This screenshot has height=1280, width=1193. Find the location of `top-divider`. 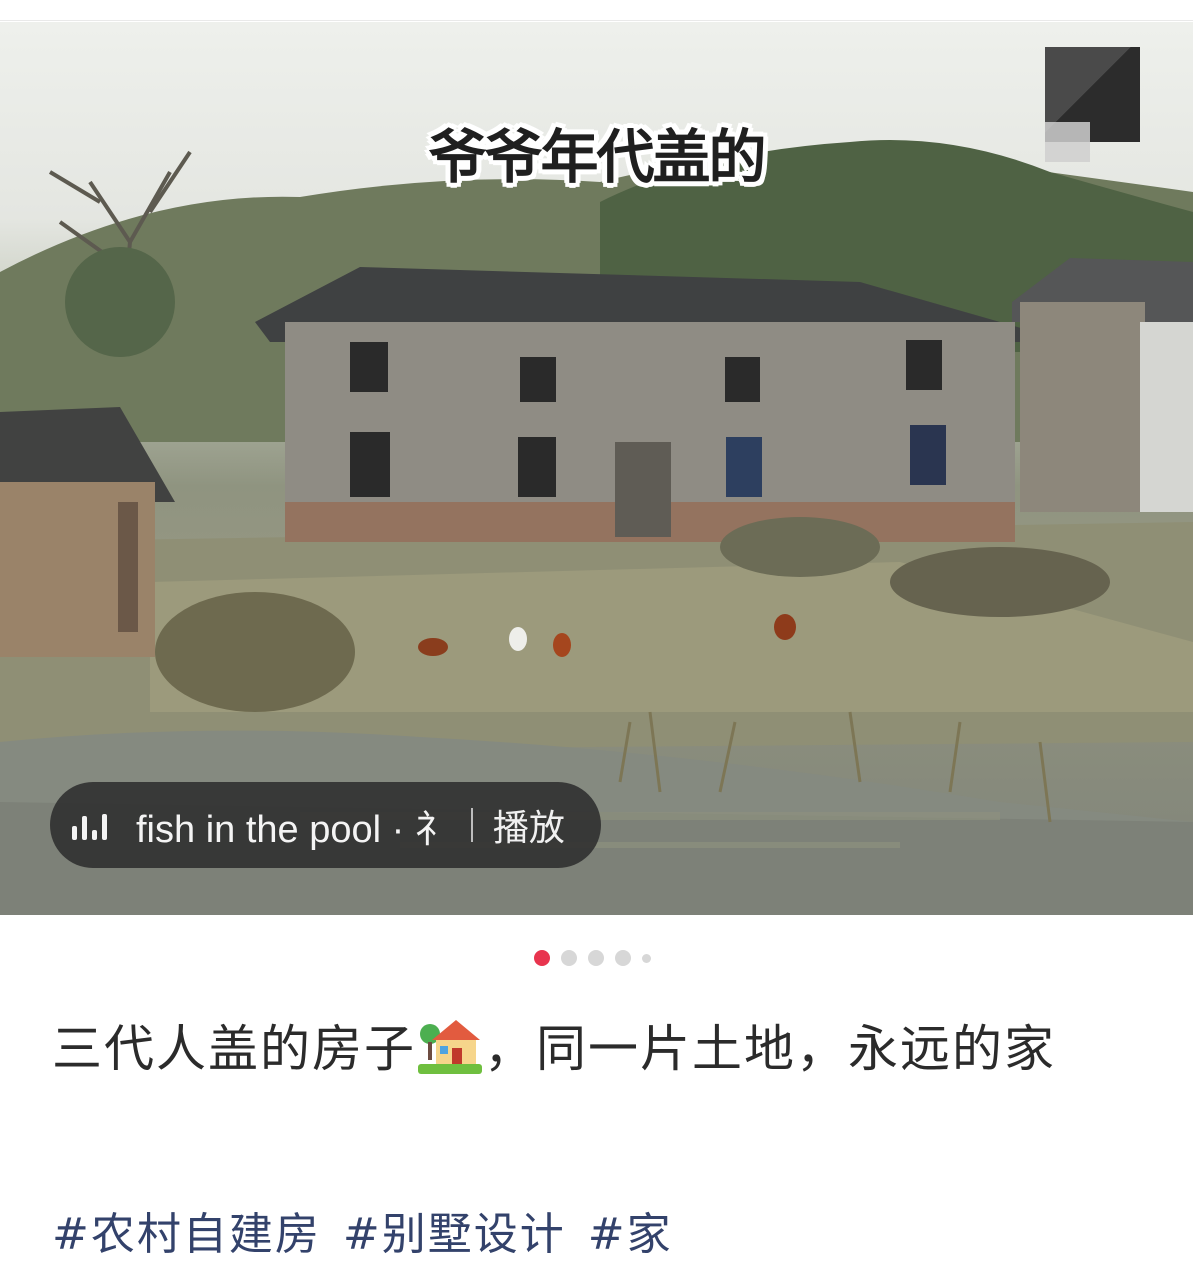

top-divider is located at coordinates (596, 20).